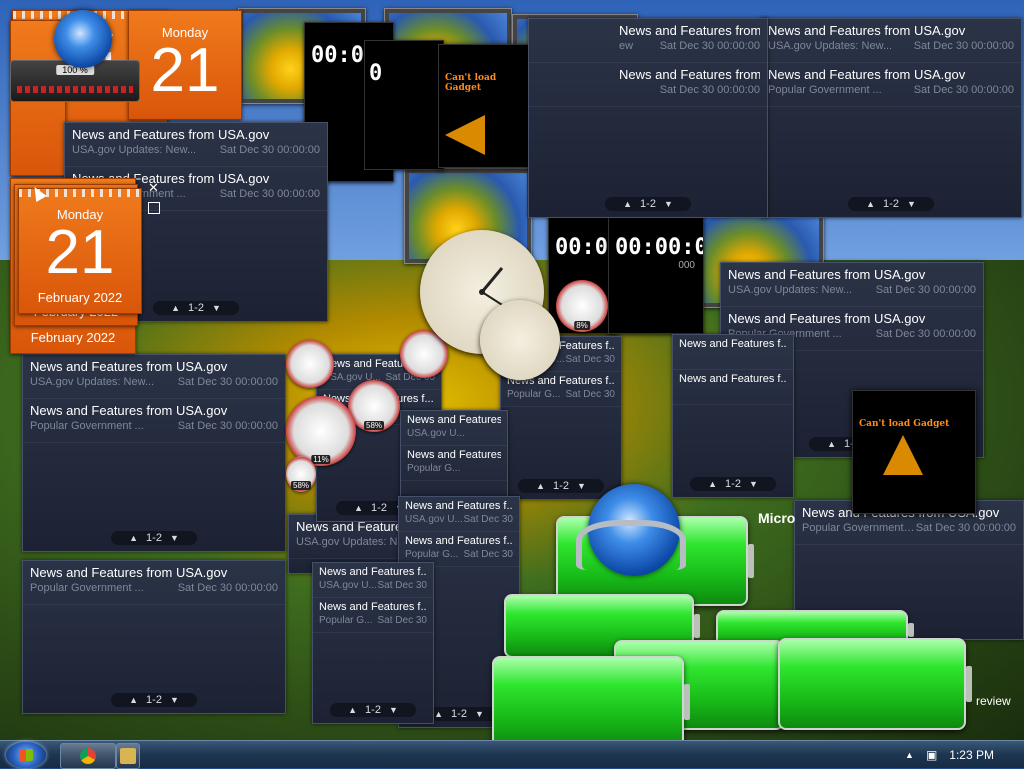 The image size is (1024, 769). Describe the element at coordinates (75, 89) in the screenshot. I see `cpu-led-bar` at that location.